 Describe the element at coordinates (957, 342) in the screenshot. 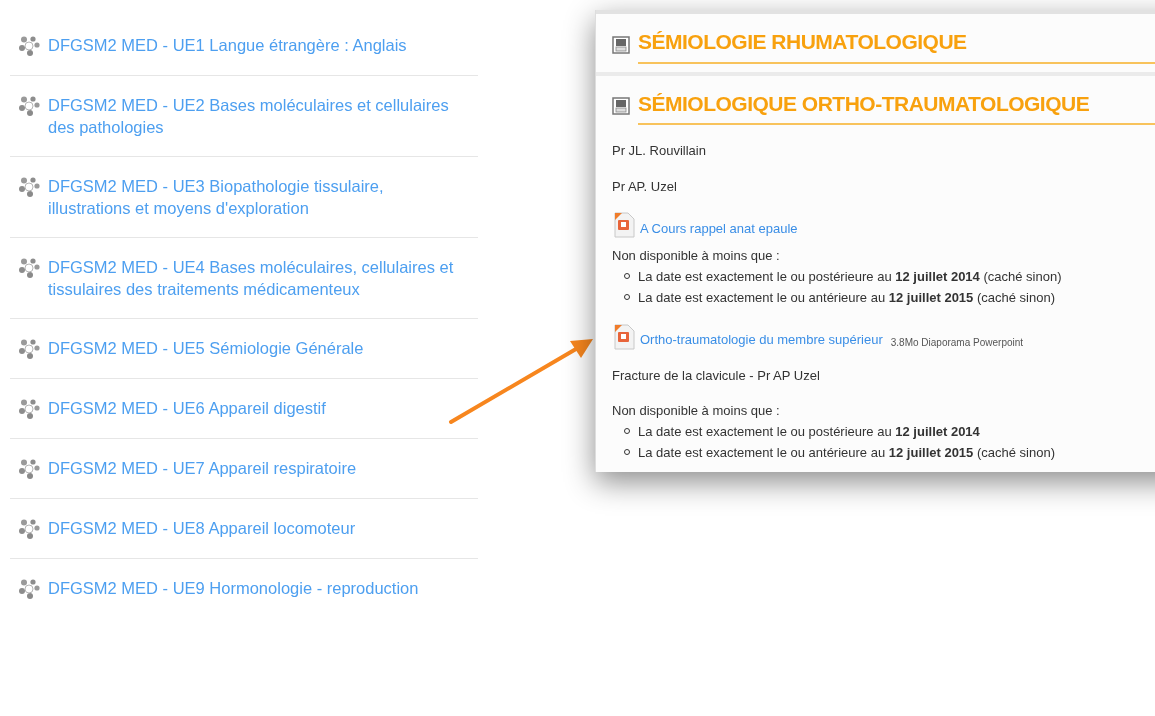

I see `resource-details: 3.8Mo Diaporama Powerpoint` at that location.